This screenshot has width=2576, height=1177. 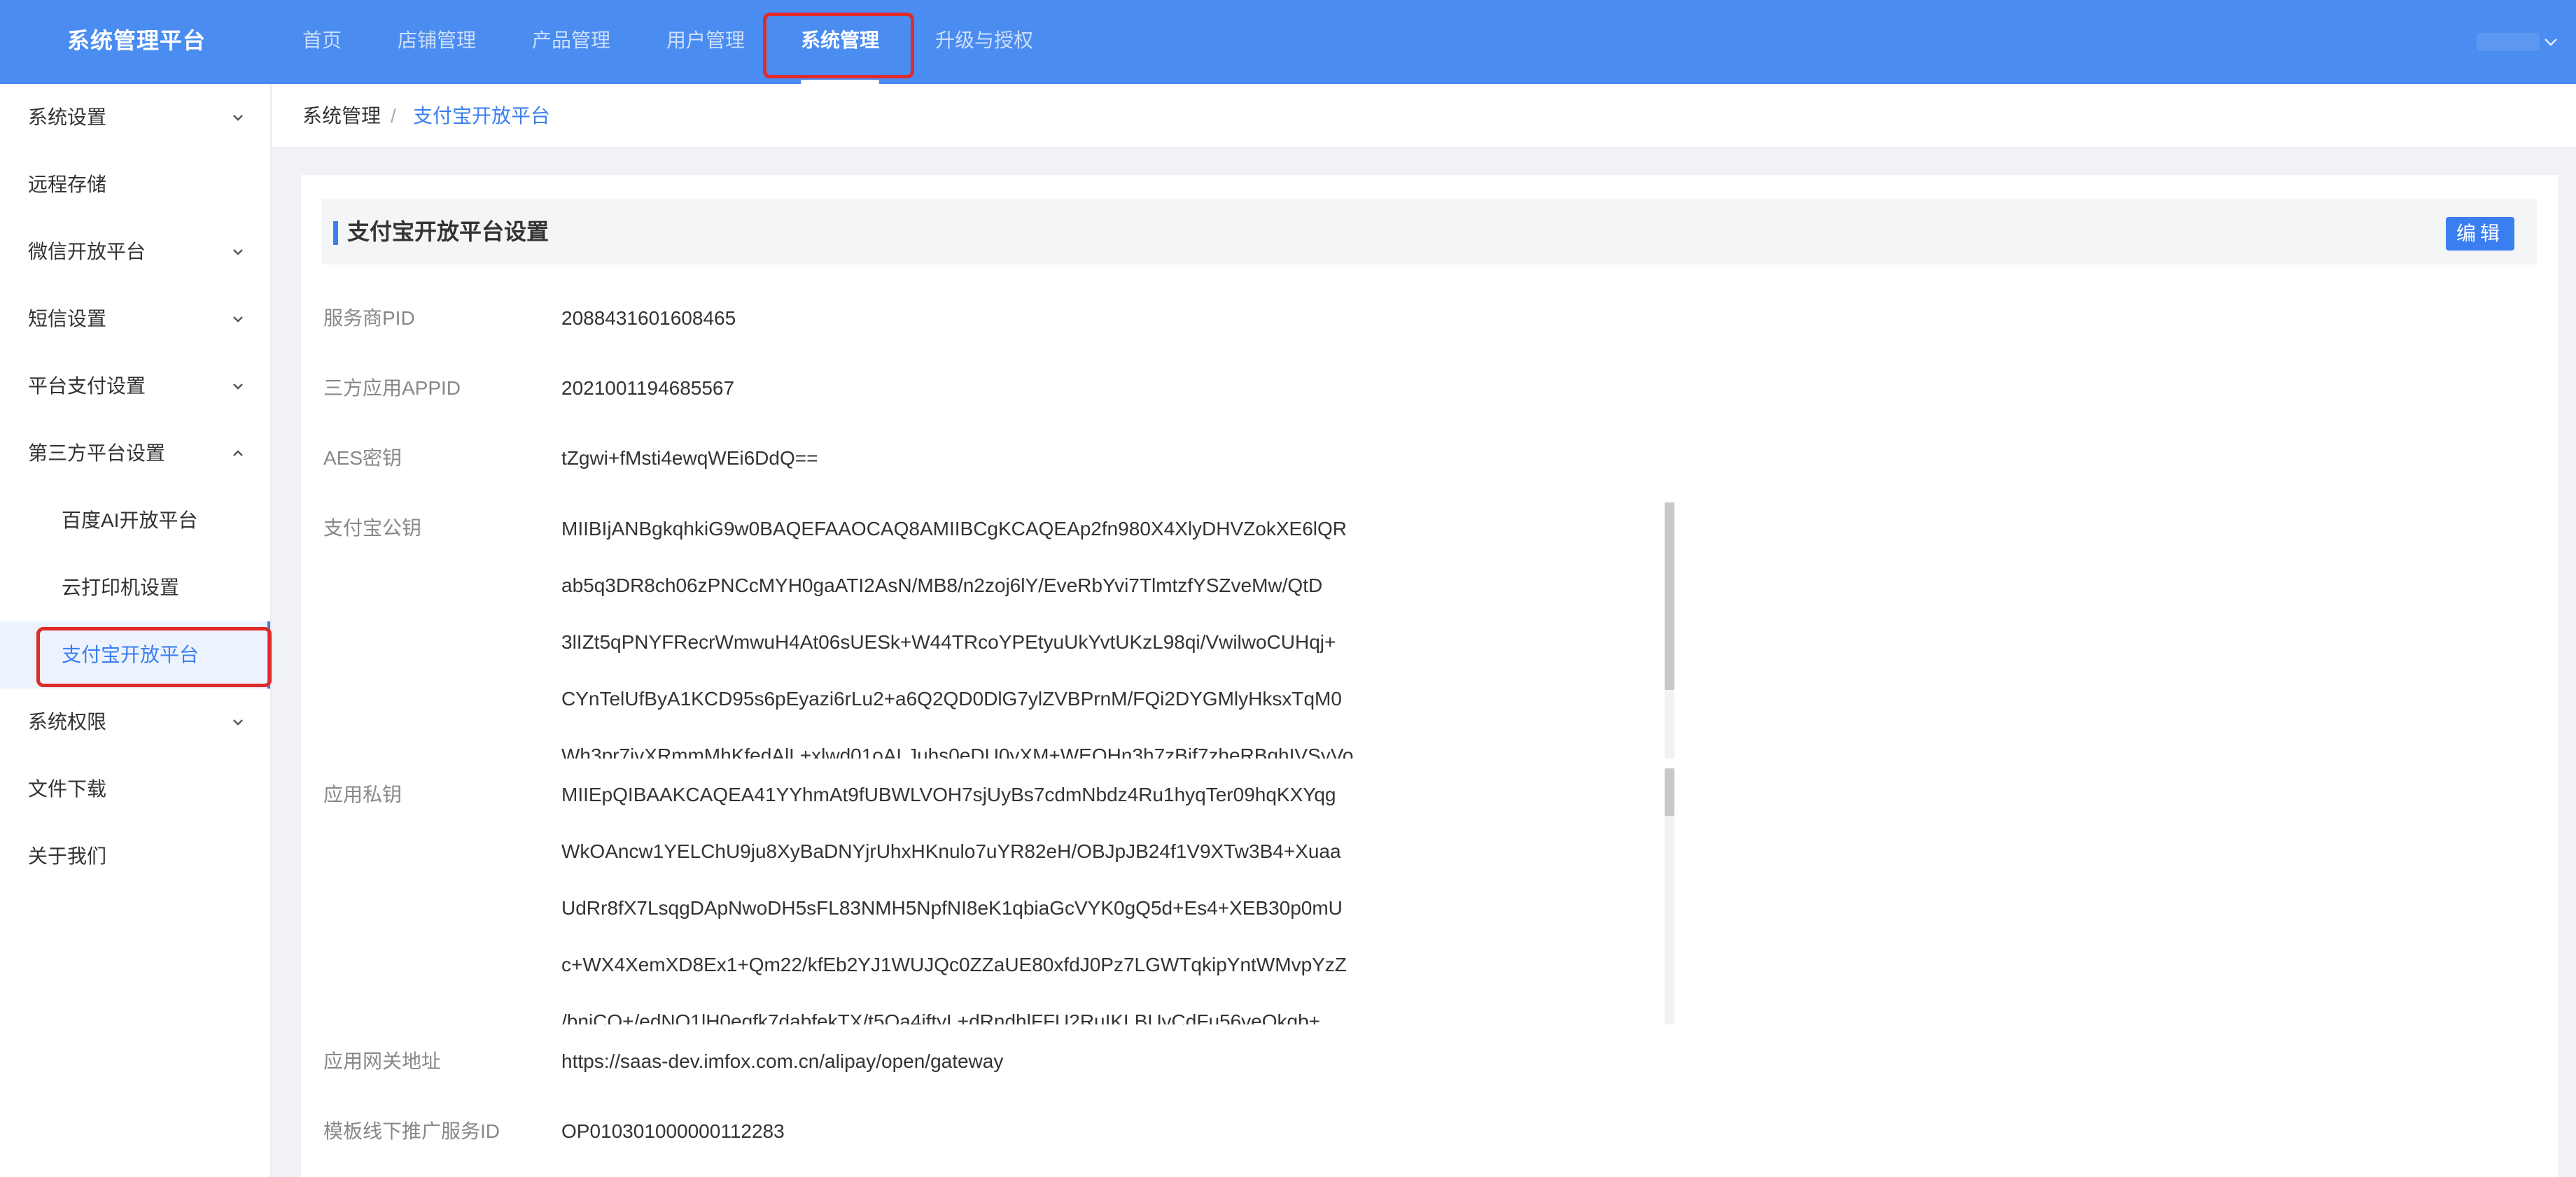 What do you see at coordinates (67, 184) in the screenshot?
I see `sidebar-item-label: 远程存储` at bounding box center [67, 184].